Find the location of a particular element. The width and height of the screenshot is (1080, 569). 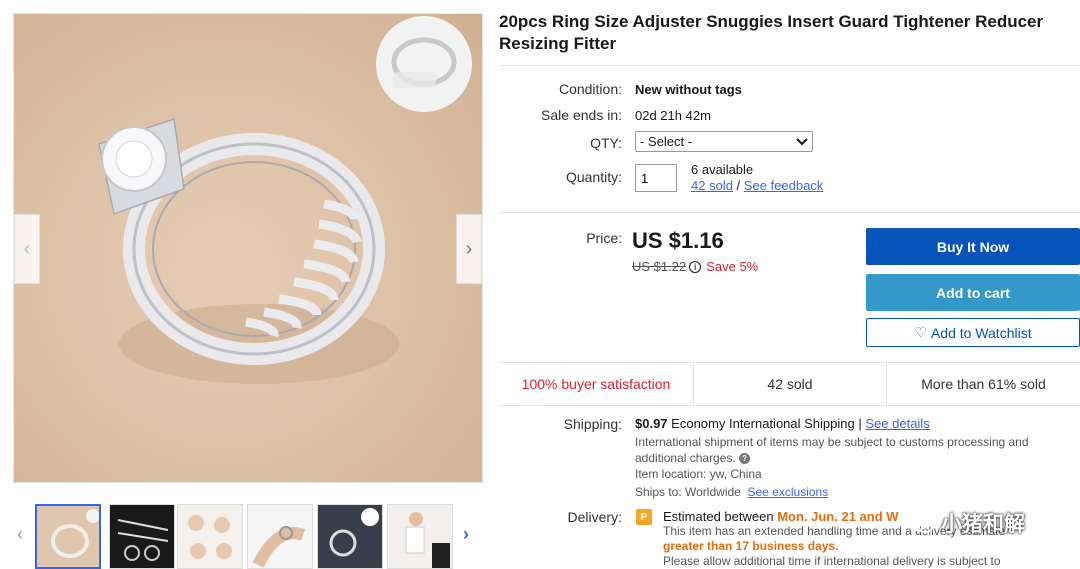

quantity-input is located at coordinates (656, 178).